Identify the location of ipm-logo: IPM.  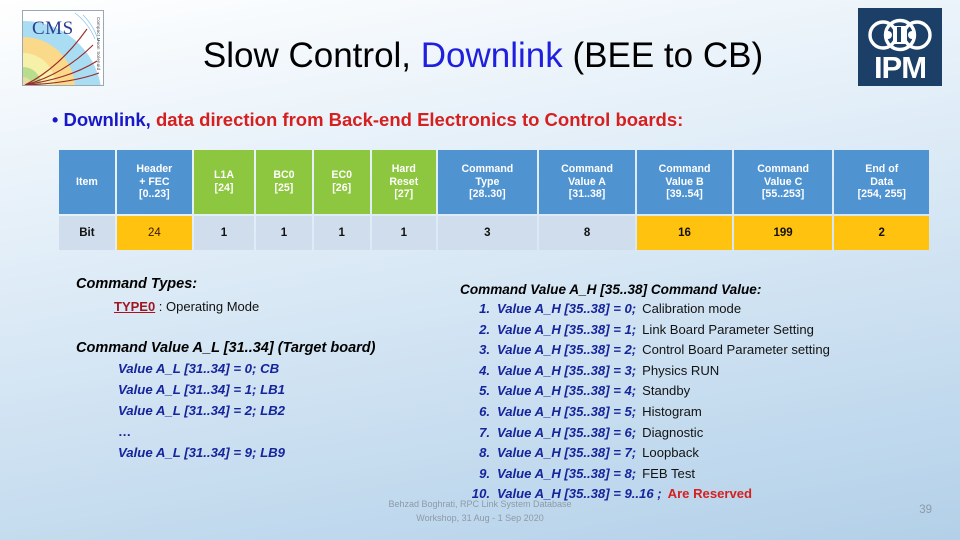
(900, 47).